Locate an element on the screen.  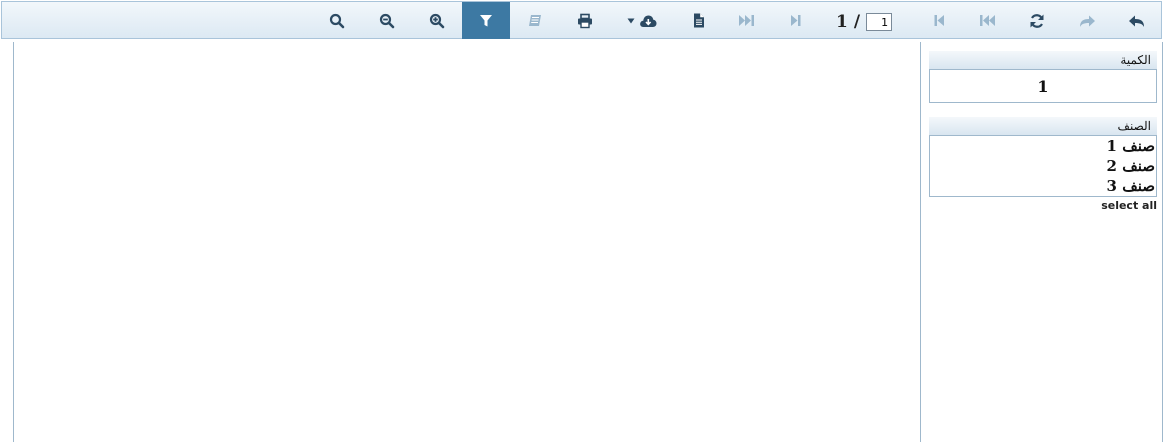
document-button is located at coordinates (699, 20).